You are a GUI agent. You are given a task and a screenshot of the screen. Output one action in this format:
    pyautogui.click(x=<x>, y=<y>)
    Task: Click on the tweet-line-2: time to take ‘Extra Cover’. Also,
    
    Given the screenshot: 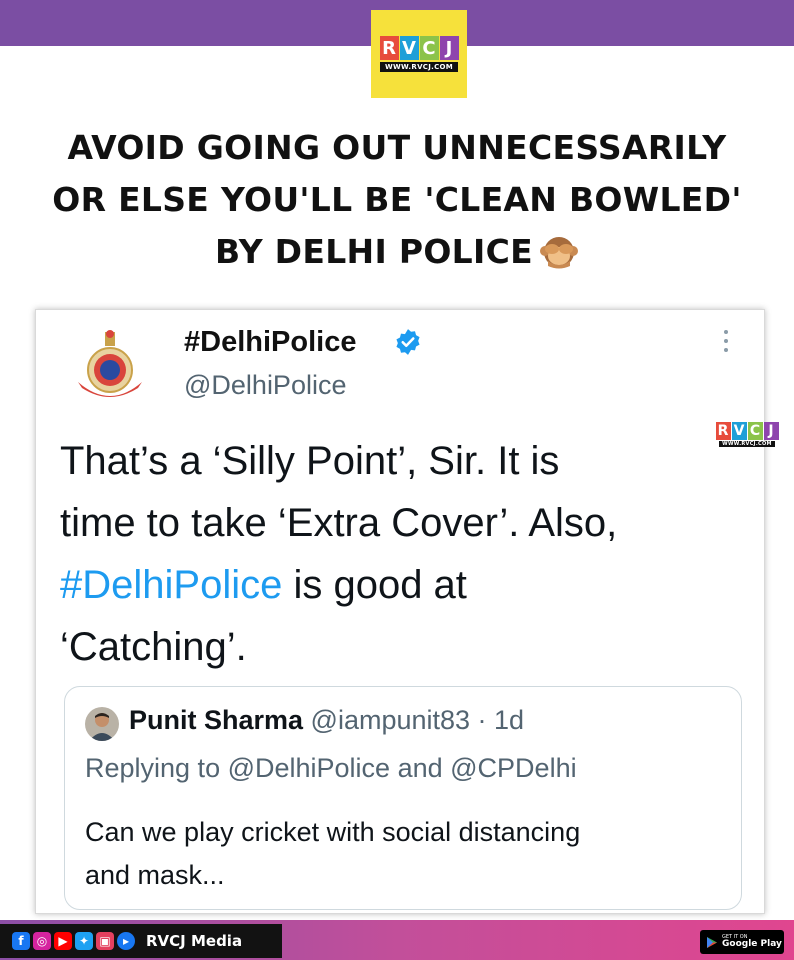 What is the action you would take?
    pyautogui.click(x=339, y=523)
    